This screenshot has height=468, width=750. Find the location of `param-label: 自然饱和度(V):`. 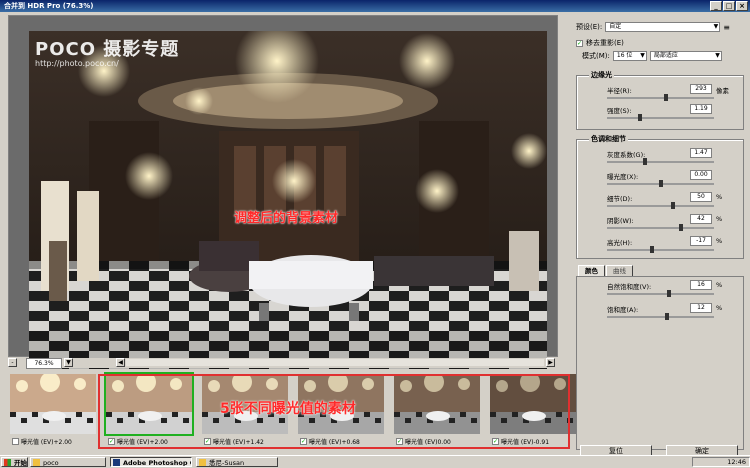

param-label: 自然饱和度(V): is located at coordinates (629, 287).